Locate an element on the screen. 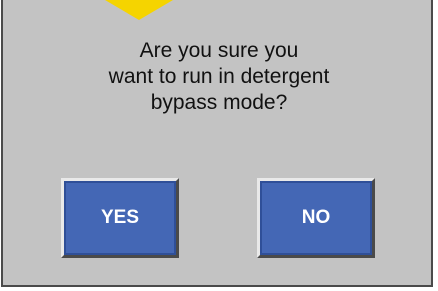  message-line: want to run in detergent is located at coordinates (219, 76).